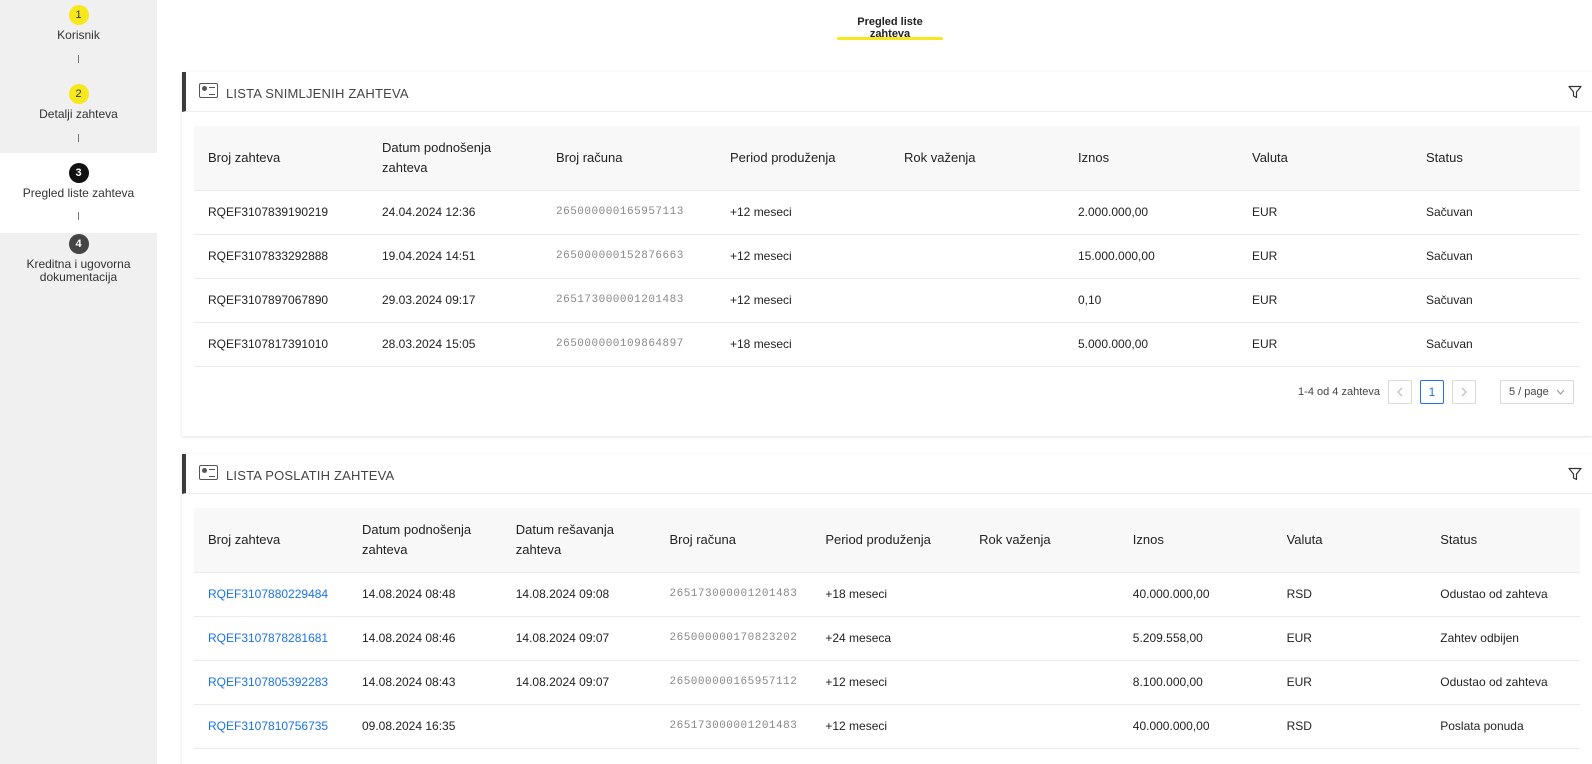 The width and height of the screenshot is (1592, 764). What do you see at coordinates (1432, 392) in the screenshot?
I see `page-number-button: 1` at bounding box center [1432, 392].